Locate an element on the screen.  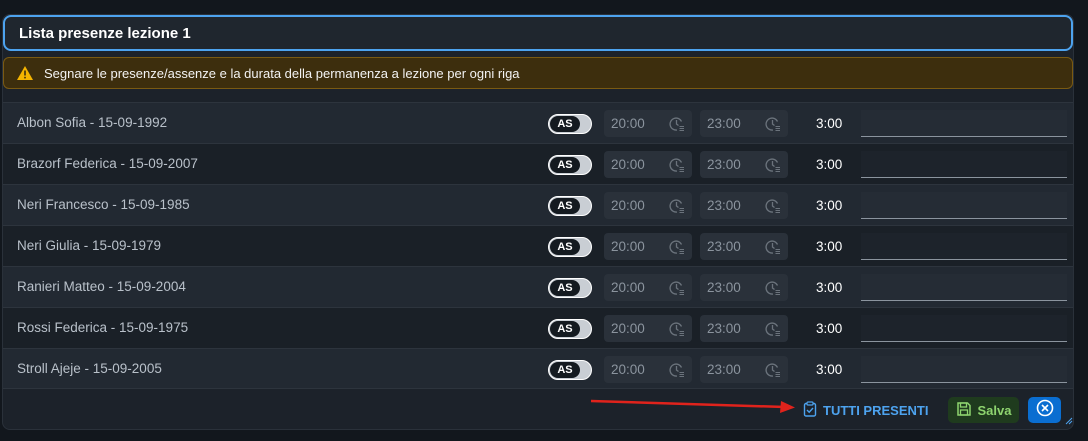
floppy-disk-icon is located at coordinates (964, 410).